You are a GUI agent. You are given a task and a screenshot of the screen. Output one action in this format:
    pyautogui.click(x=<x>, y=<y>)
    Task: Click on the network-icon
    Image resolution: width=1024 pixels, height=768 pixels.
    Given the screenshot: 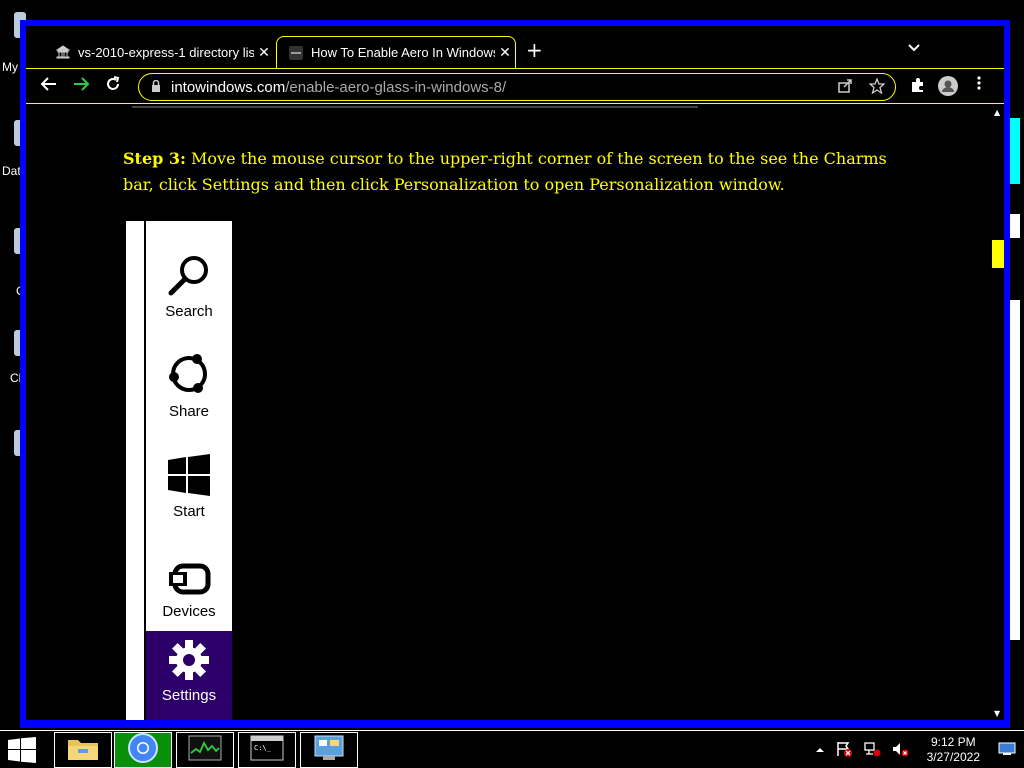 What is the action you would take?
    pyautogui.click(x=872, y=750)
    